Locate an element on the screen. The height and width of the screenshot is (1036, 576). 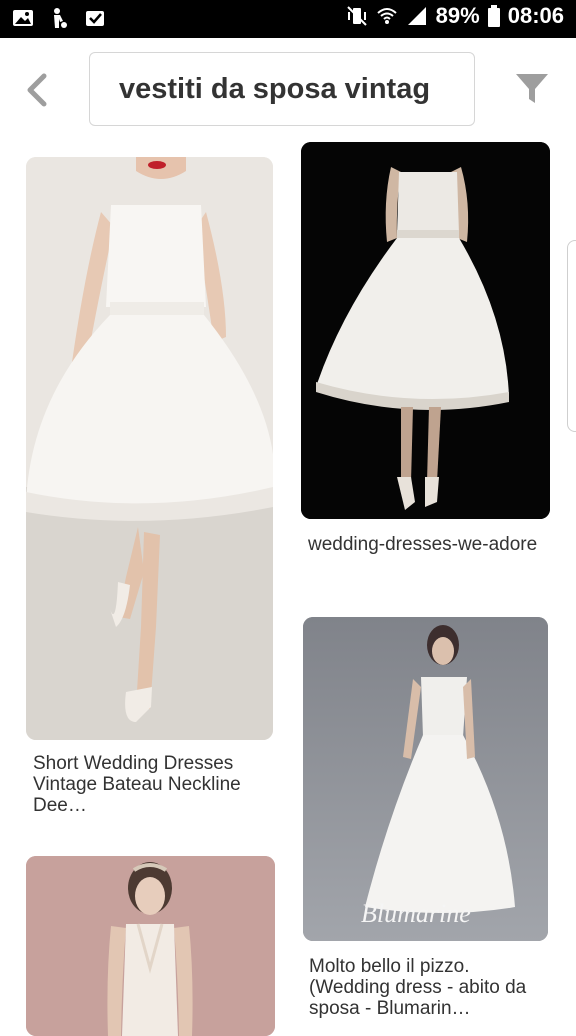
search-input: vestiti da sposa vintag is located at coordinates (282, 89).